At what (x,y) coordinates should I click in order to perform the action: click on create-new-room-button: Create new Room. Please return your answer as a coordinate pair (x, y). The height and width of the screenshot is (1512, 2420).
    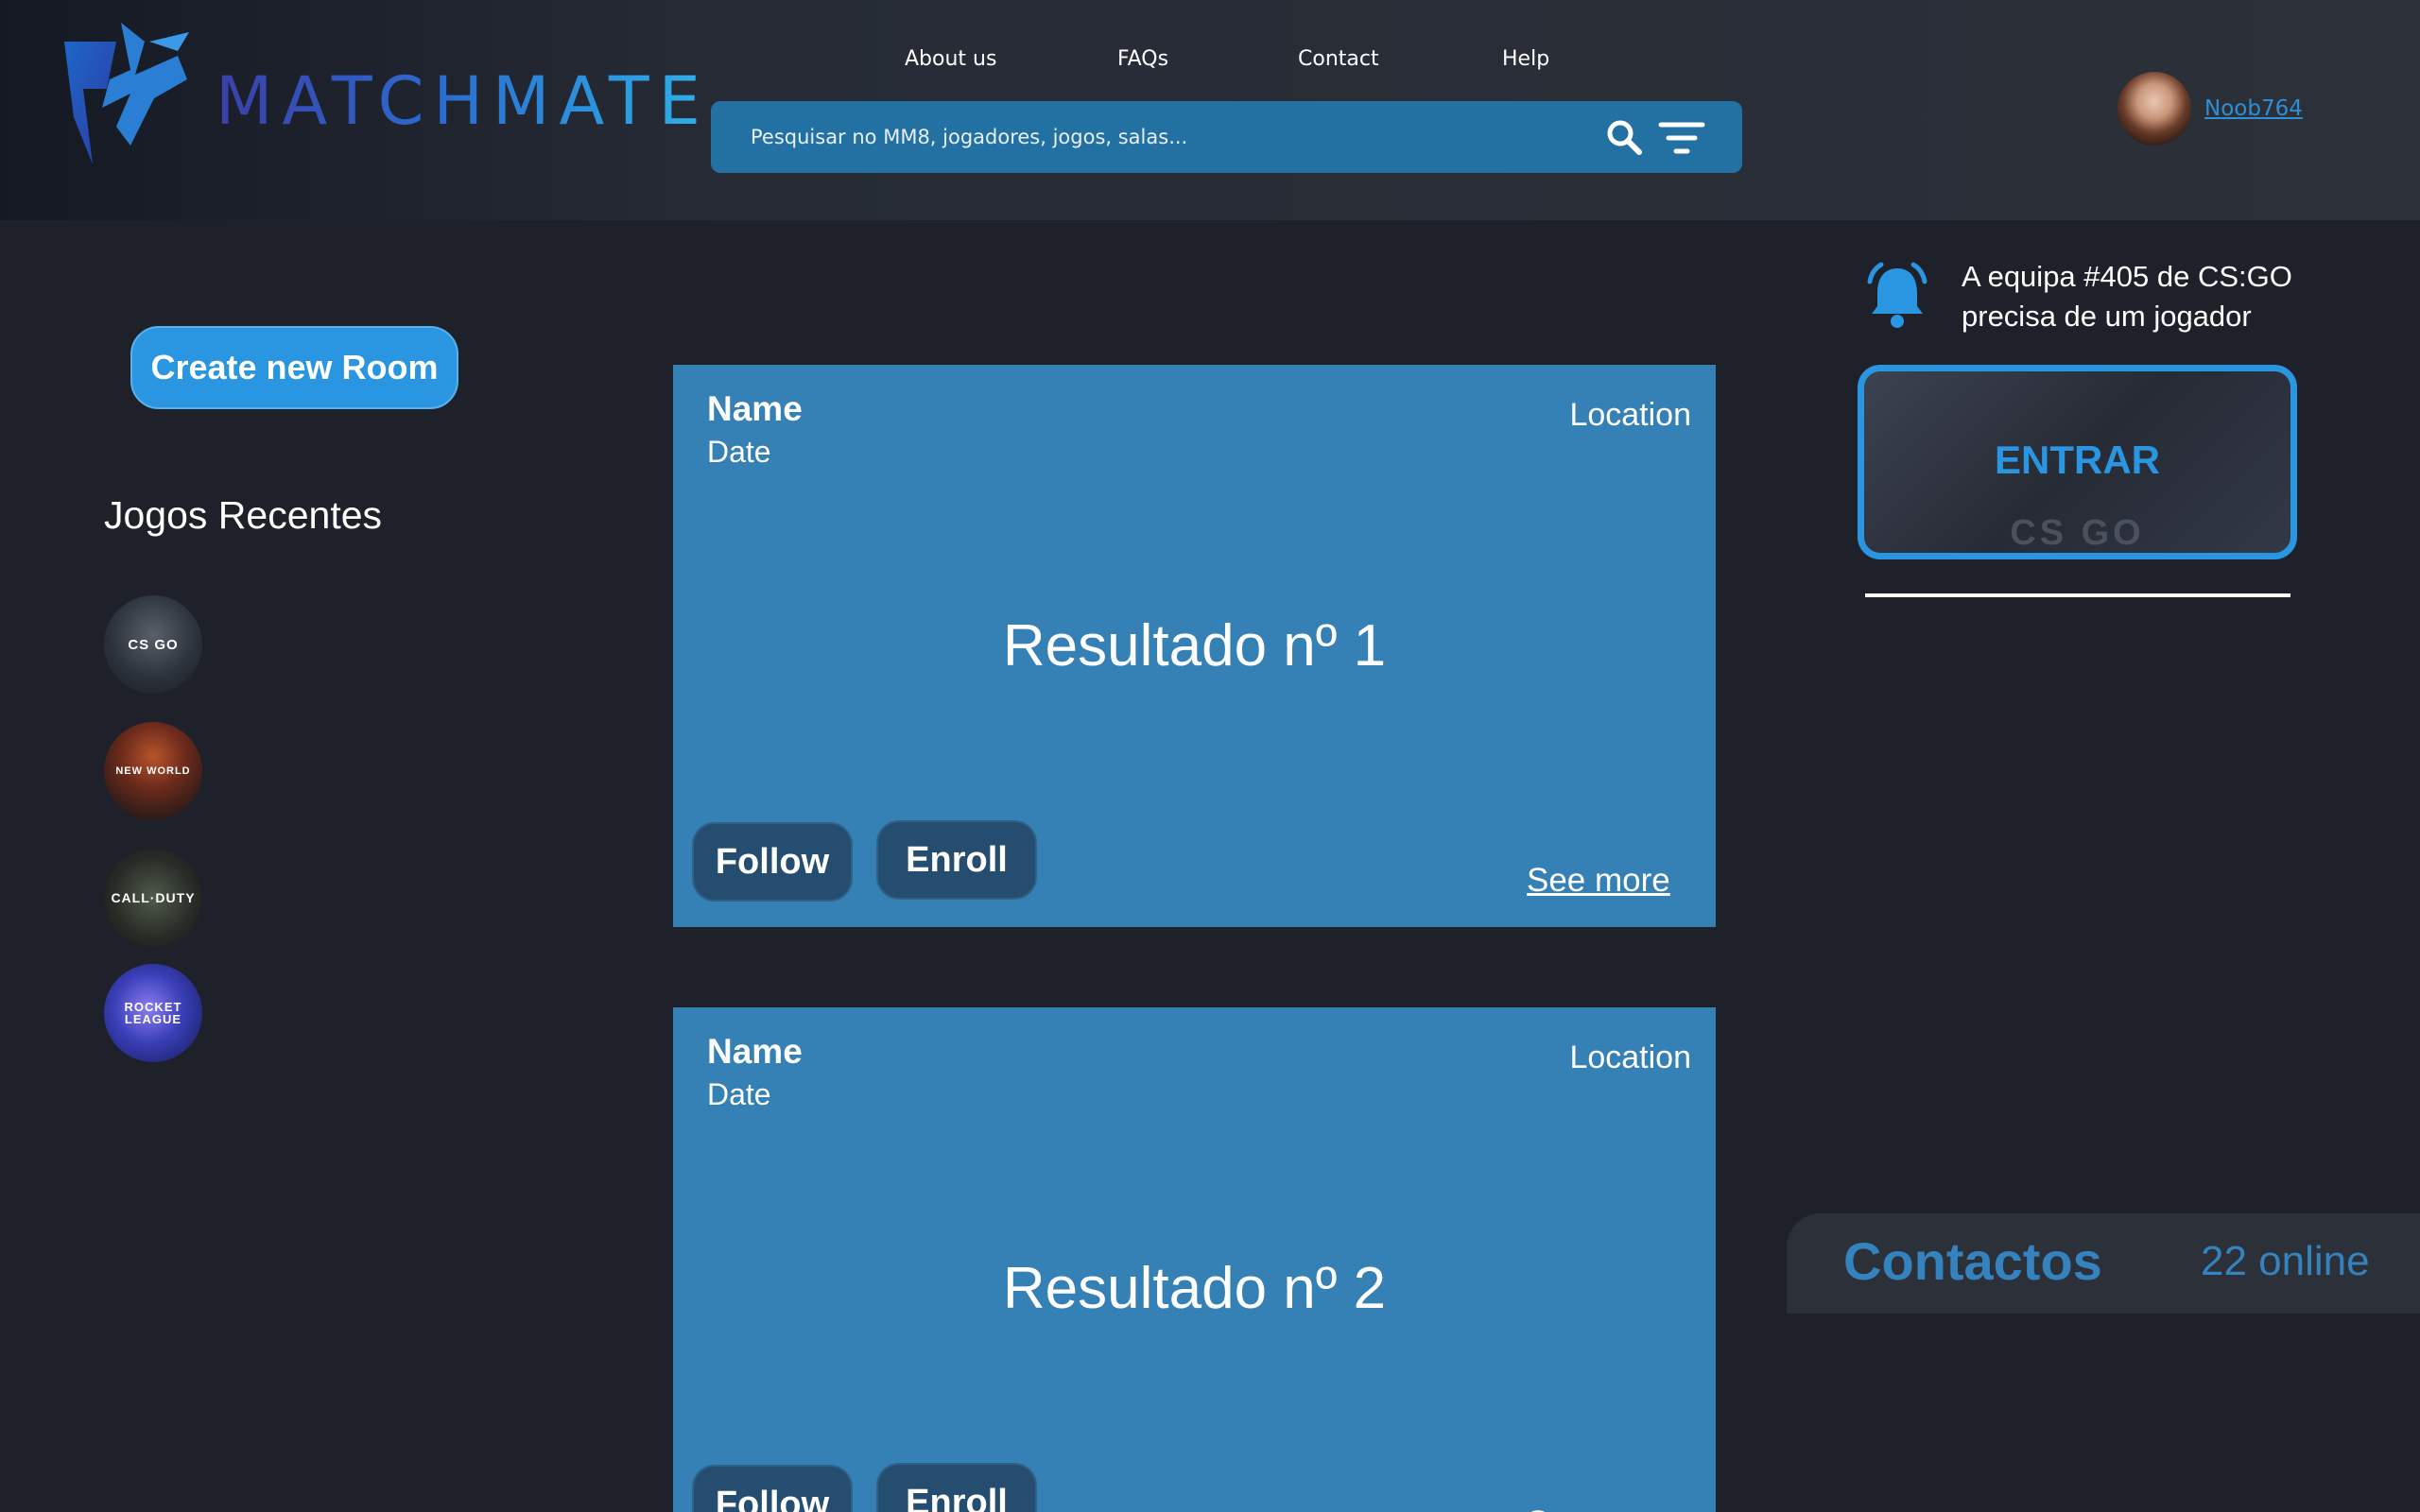
    Looking at the image, I should click on (294, 367).